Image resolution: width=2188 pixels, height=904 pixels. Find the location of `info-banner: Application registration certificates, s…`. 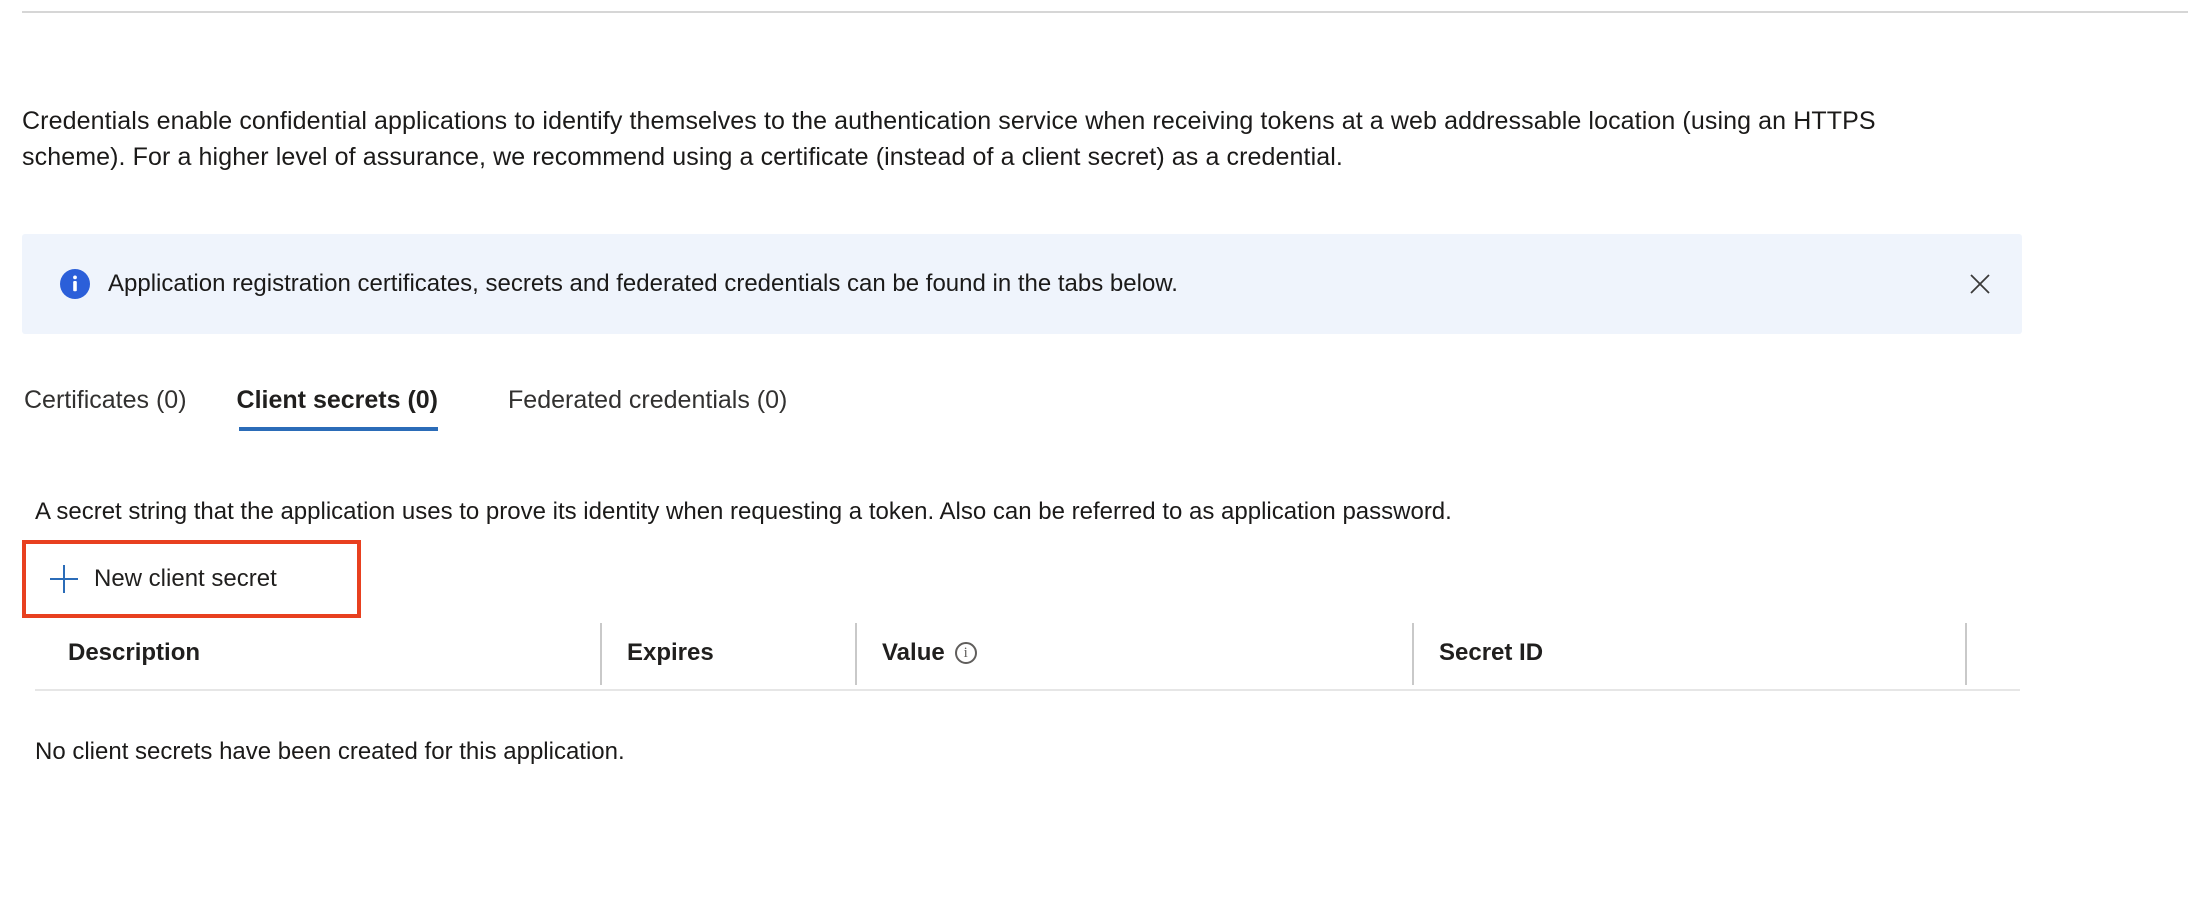

info-banner: Application registration certificates, s… is located at coordinates (1022, 284).